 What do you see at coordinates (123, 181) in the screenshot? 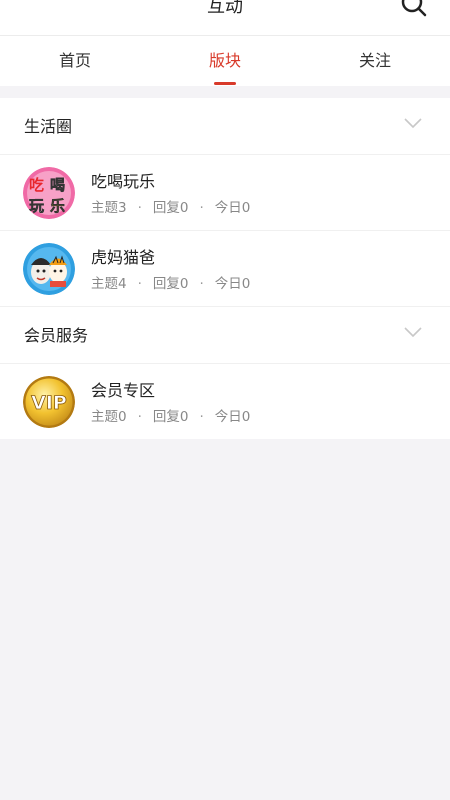
I see `forum-name: 吃喝玩乐` at bounding box center [123, 181].